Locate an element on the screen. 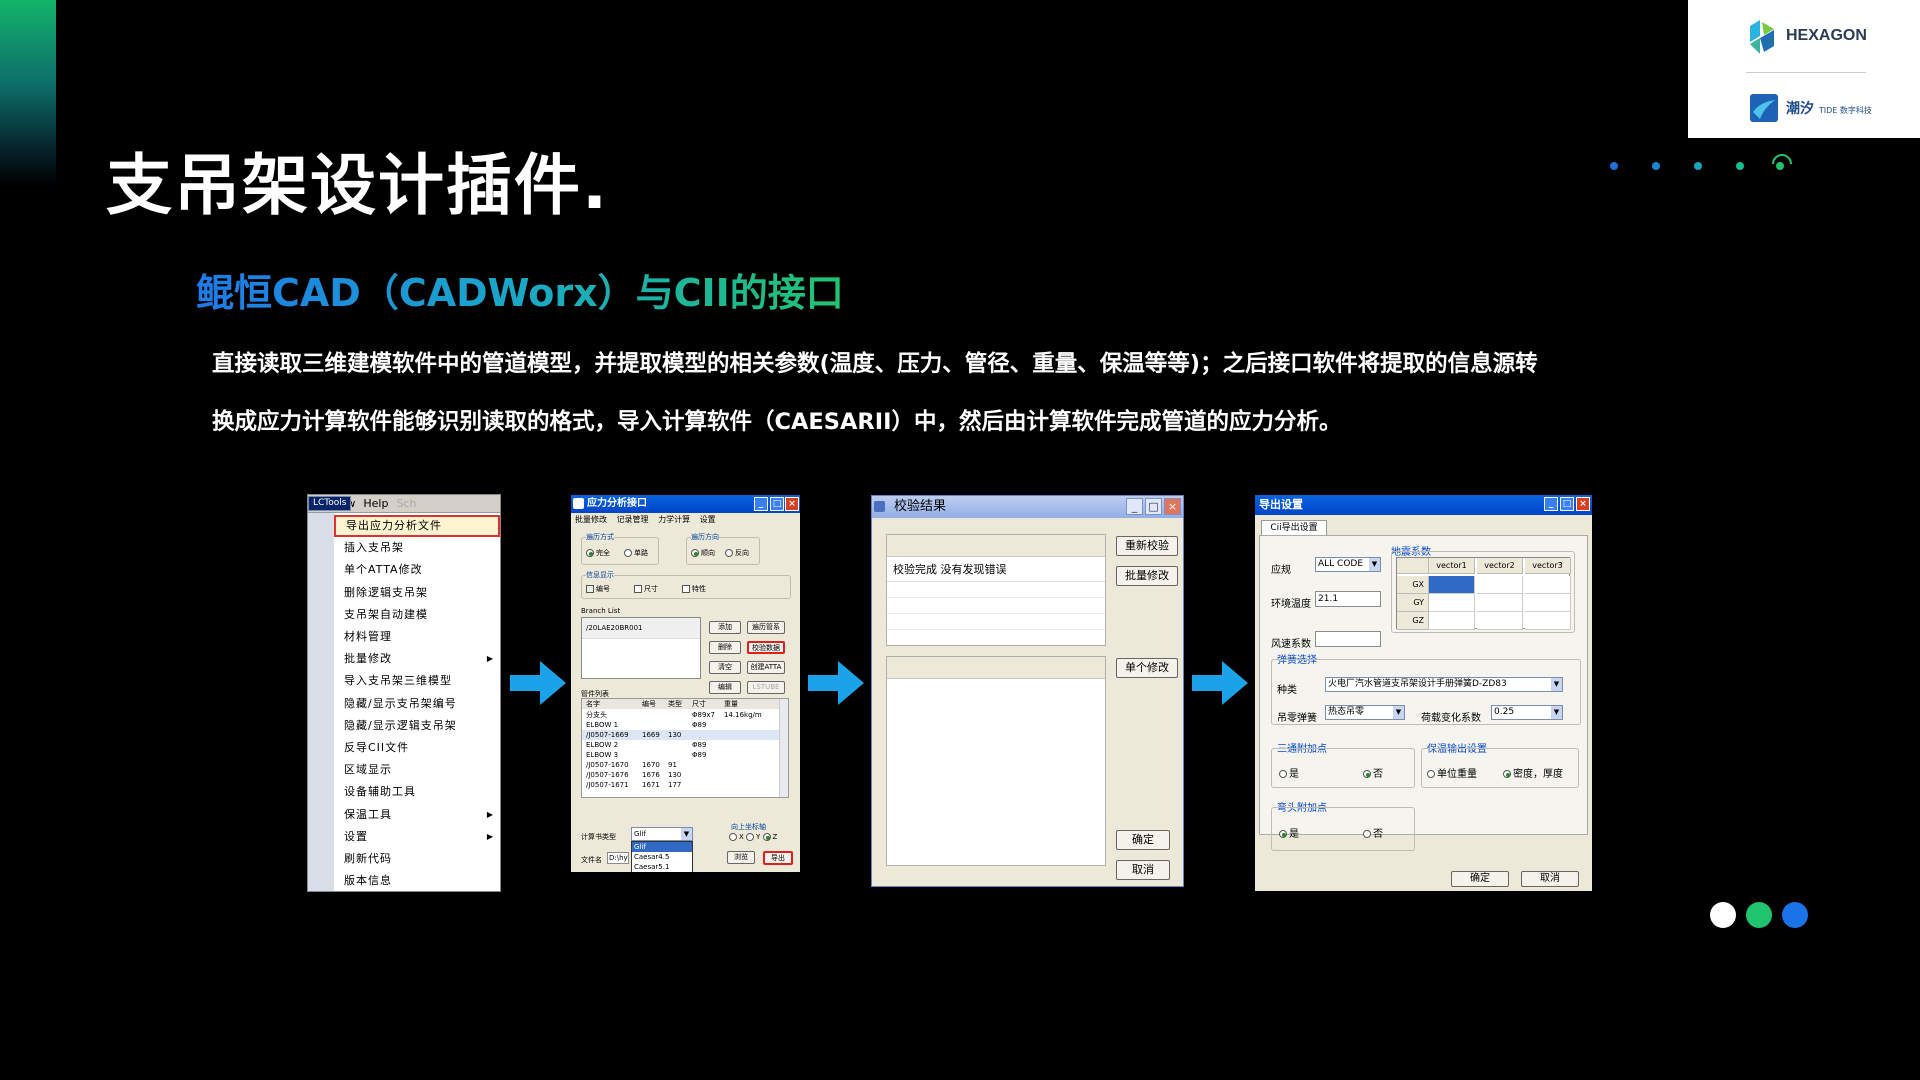  menu-sch: Sch is located at coordinates (406, 503).